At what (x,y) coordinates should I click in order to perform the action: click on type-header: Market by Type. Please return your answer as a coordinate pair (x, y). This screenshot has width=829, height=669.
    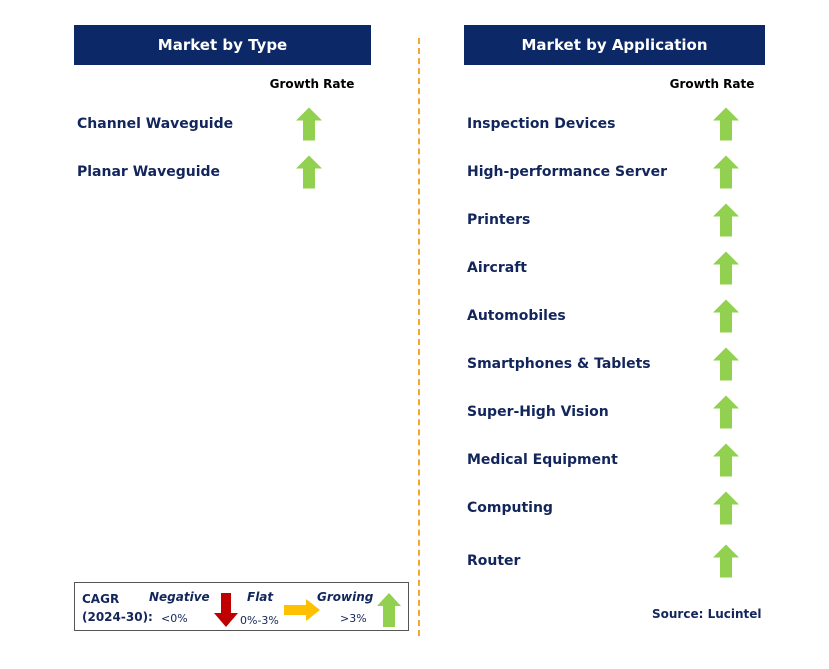
    Looking at the image, I should click on (222, 45).